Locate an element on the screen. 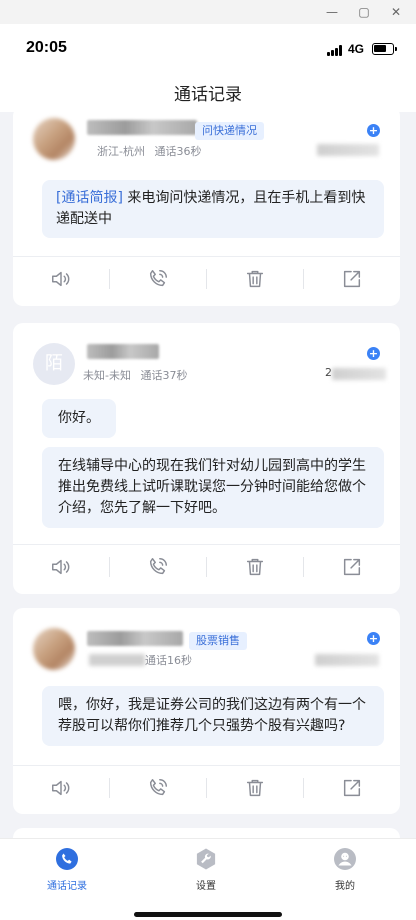 The width and height of the screenshot is (416, 920). call-date-prefix: 2 is located at coordinates (328, 372).